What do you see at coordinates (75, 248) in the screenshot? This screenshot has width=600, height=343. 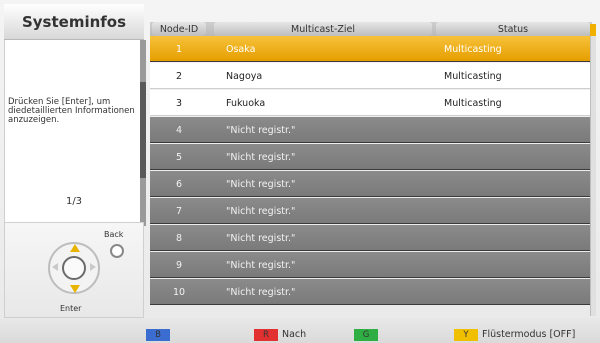 I see `arrow-up-icon` at bounding box center [75, 248].